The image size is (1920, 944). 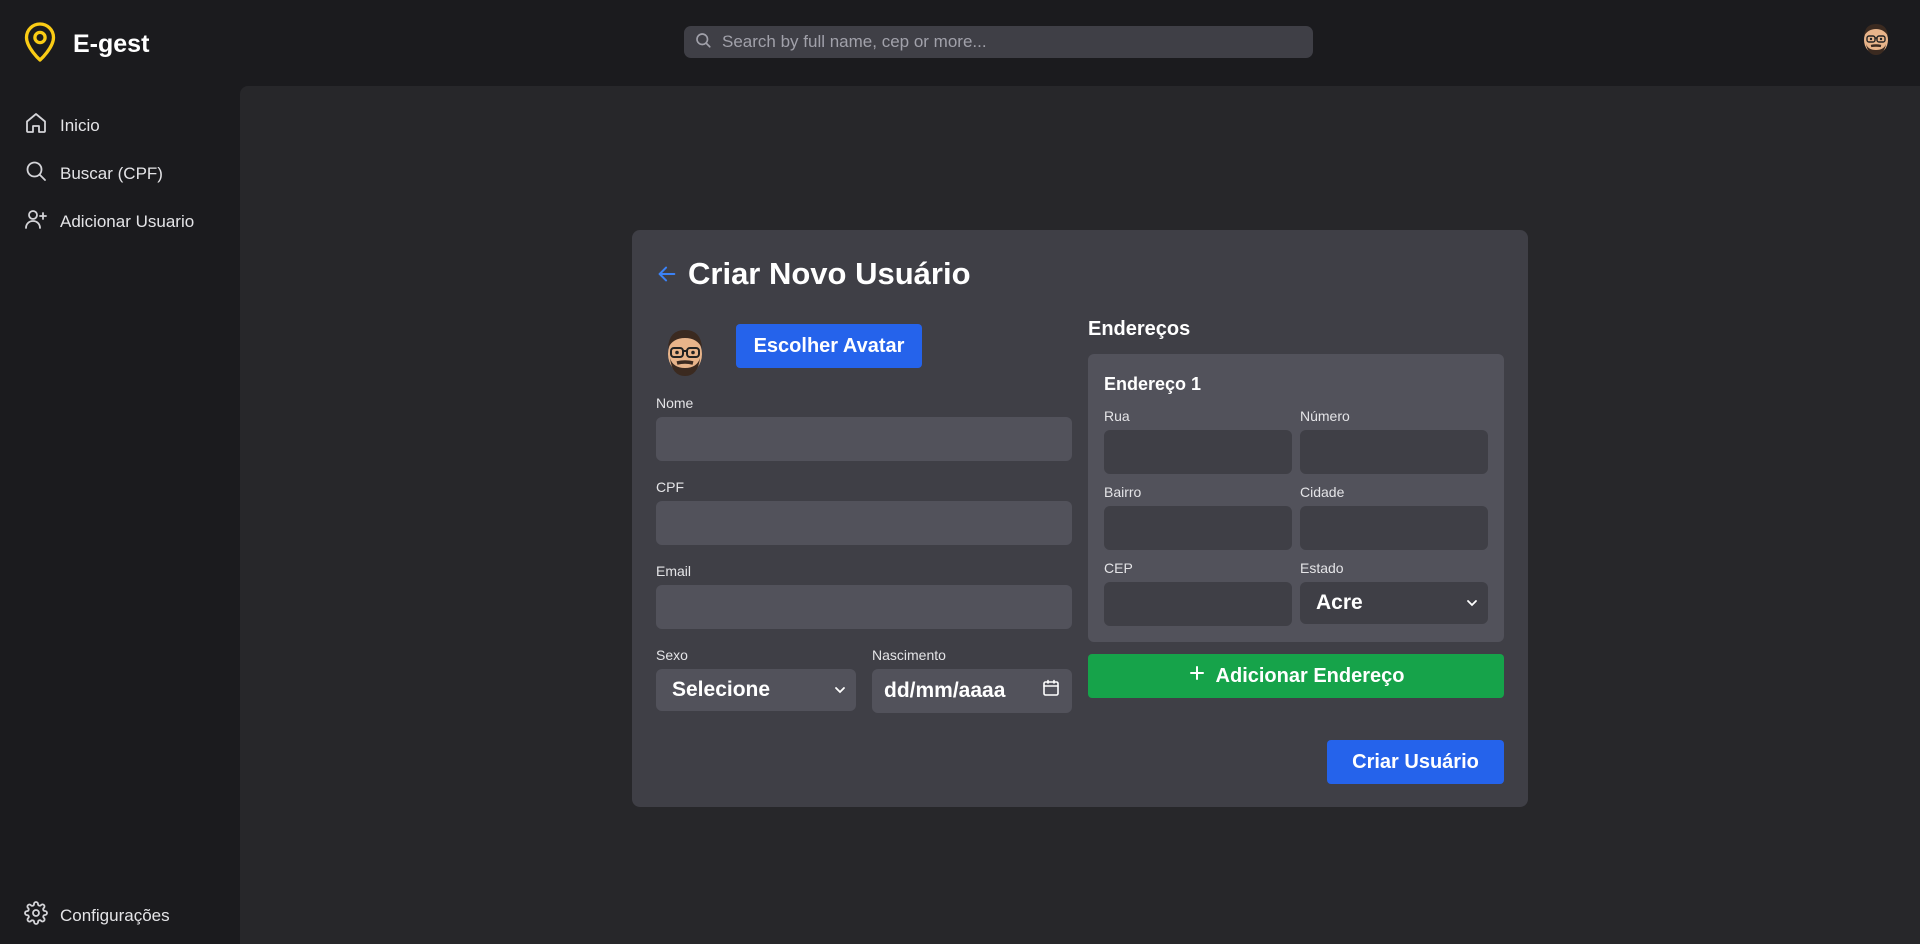 I want to click on choose-avatar-button: Escolher Avatar, so click(x=829, y=346).